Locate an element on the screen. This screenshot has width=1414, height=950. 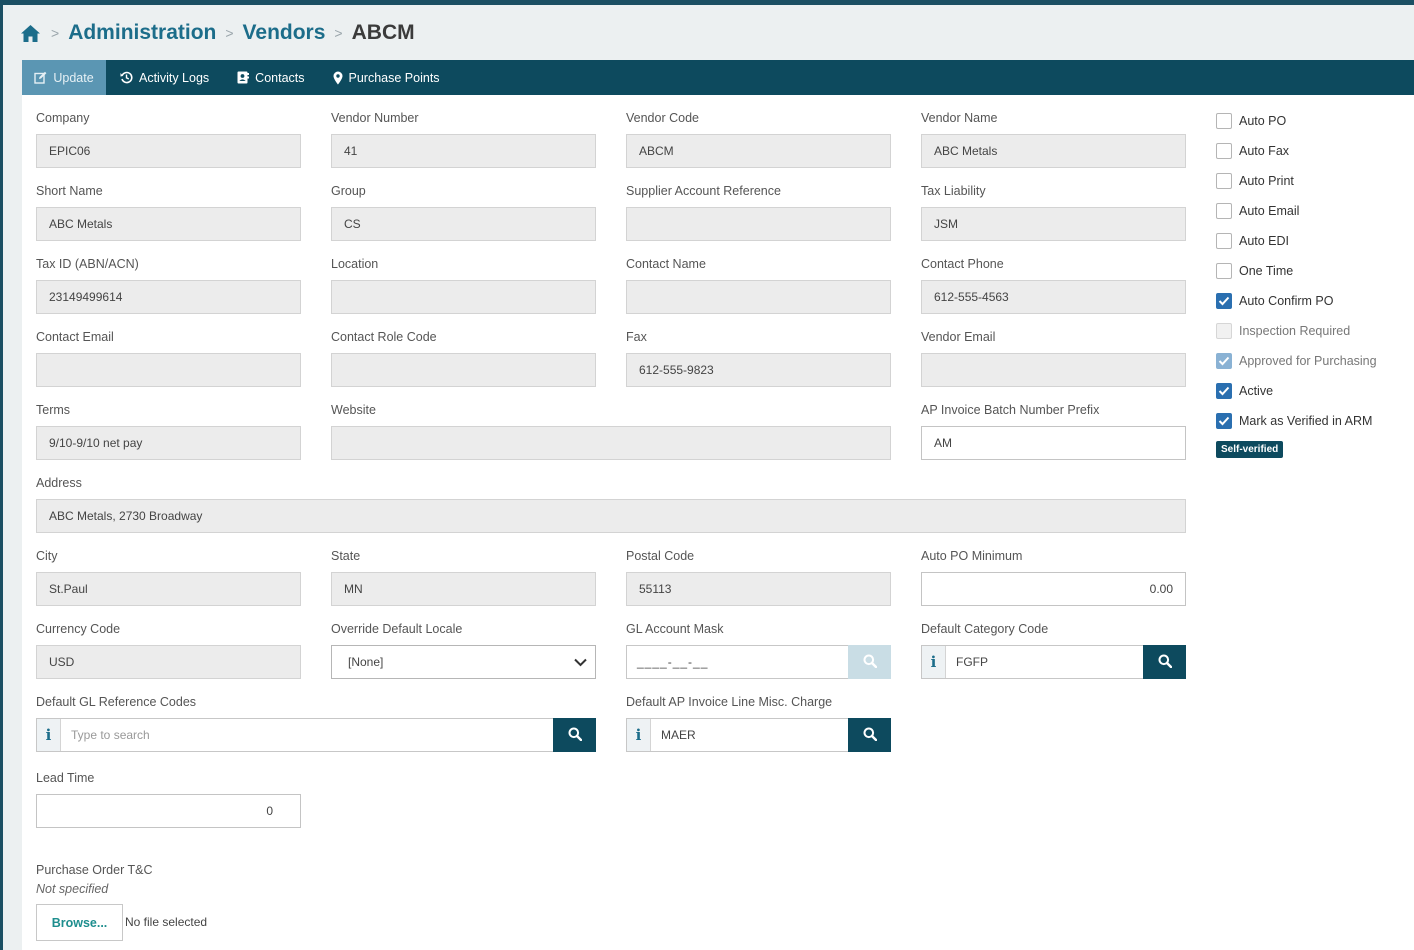
vendor-number-field: 41 is located at coordinates (463, 151).